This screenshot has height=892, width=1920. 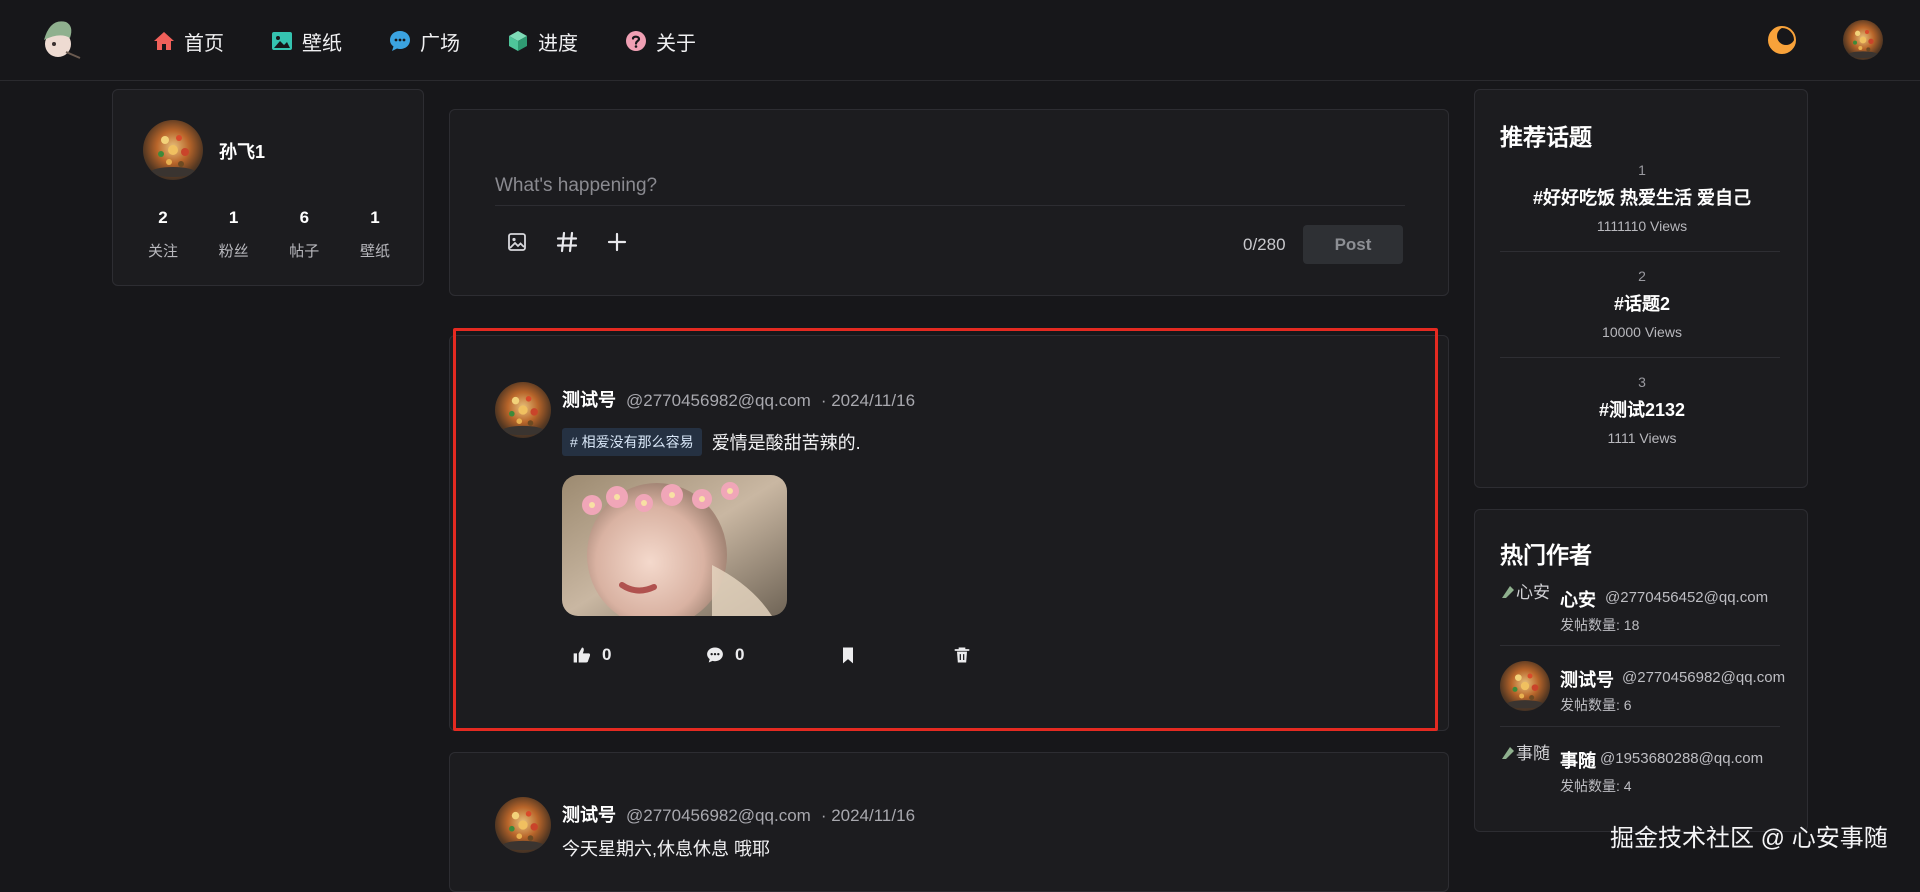 What do you see at coordinates (304, 251) in the screenshot?
I see `stat-label: 帖子` at bounding box center [304, 251].